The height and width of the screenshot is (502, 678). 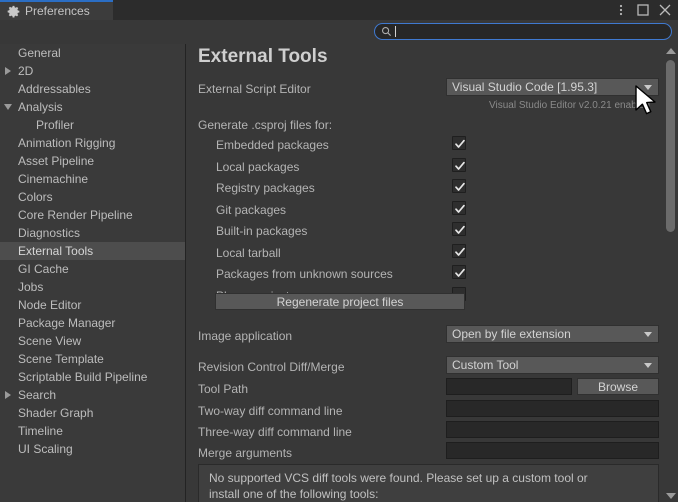 What do you see at coordinates (92, 53) in the screenshot?
I see `sidebar-item-general: General` at bounding box center [92, 53].